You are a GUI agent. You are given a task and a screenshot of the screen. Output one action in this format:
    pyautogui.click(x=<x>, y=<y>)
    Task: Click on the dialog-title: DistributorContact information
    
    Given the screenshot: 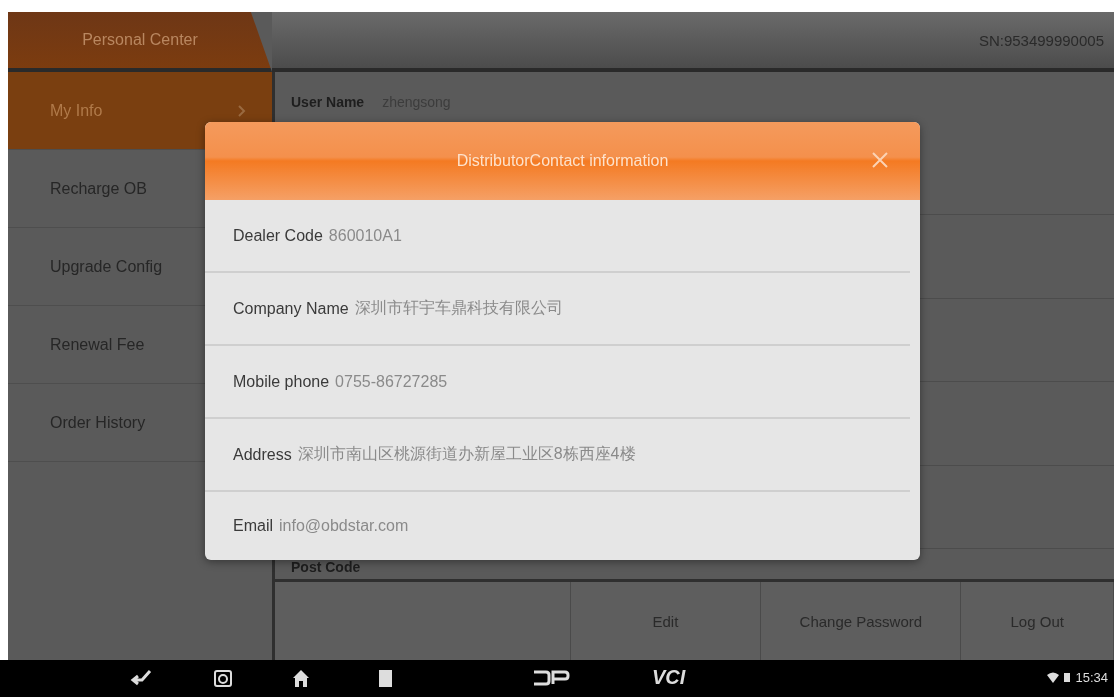 What is the action you would take?
    pyautogui.click(x=562, y=161)
    